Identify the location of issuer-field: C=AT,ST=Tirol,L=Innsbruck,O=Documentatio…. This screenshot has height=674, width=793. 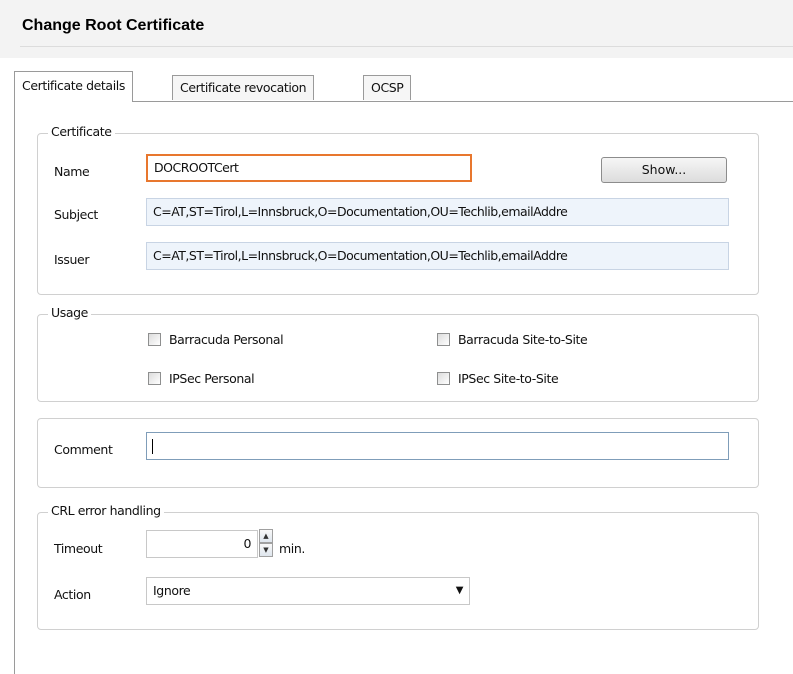
(437, 256).